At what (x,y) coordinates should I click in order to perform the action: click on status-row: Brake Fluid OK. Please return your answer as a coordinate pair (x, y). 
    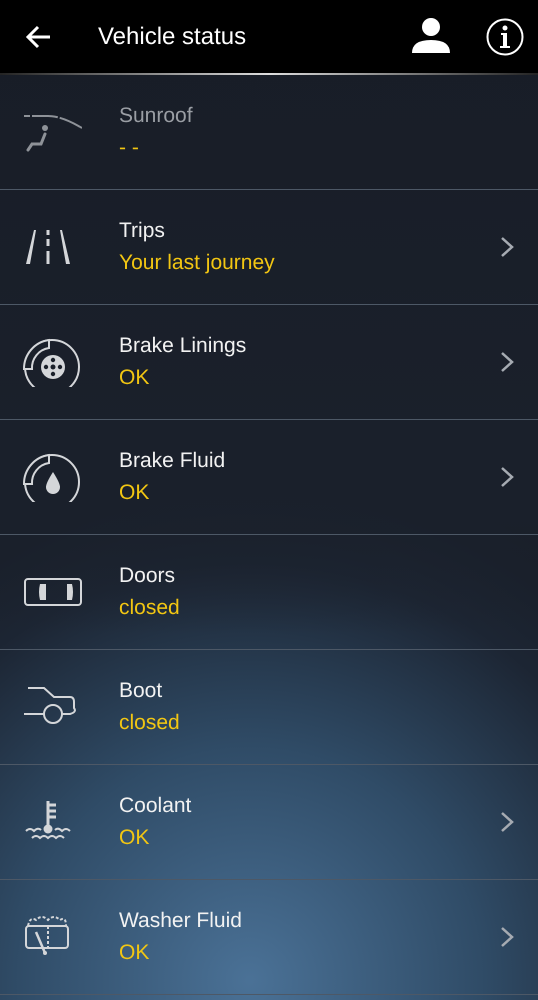
    Looking at the image, I should click on (269, 477).